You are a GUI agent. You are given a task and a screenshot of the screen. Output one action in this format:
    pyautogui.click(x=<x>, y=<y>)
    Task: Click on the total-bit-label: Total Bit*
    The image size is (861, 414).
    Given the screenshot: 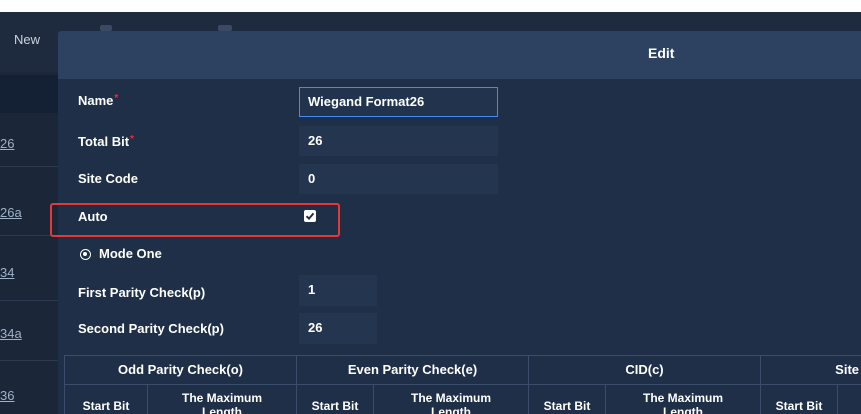 What is the action you would take?
    pyautogui.click(x=106, y=141)
    